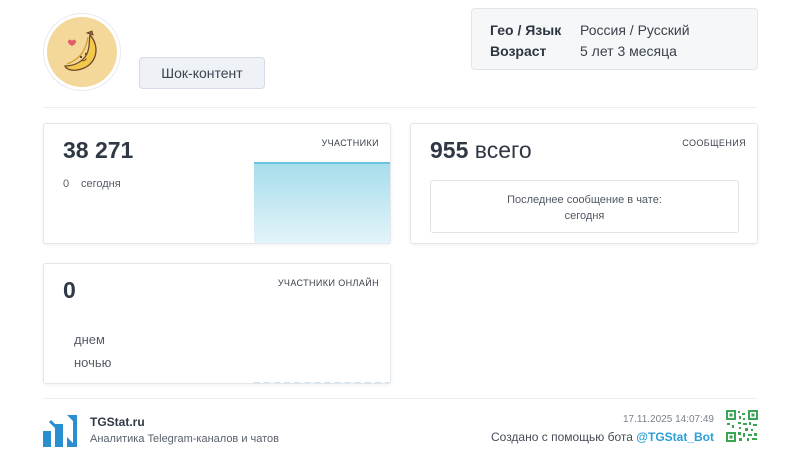 Image resolution: width=800 pixels, height=451 pixels. I want to click on footer-tagline: Аналитика Telegram-каналов и чатов, so click(185, 439).